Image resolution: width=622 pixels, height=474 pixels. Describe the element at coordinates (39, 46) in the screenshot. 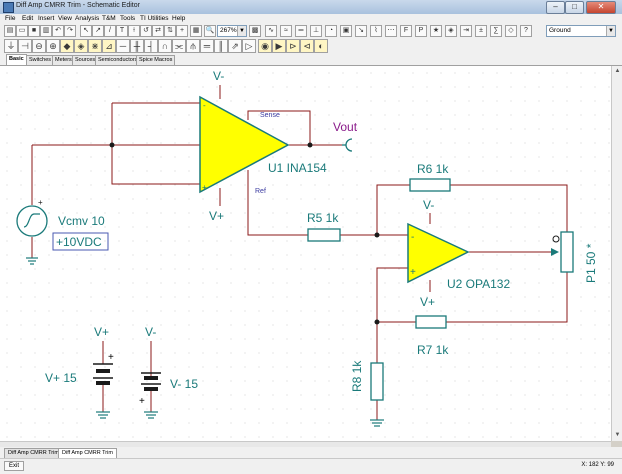

I see `voltage-source-icon: ⊖` at that location.